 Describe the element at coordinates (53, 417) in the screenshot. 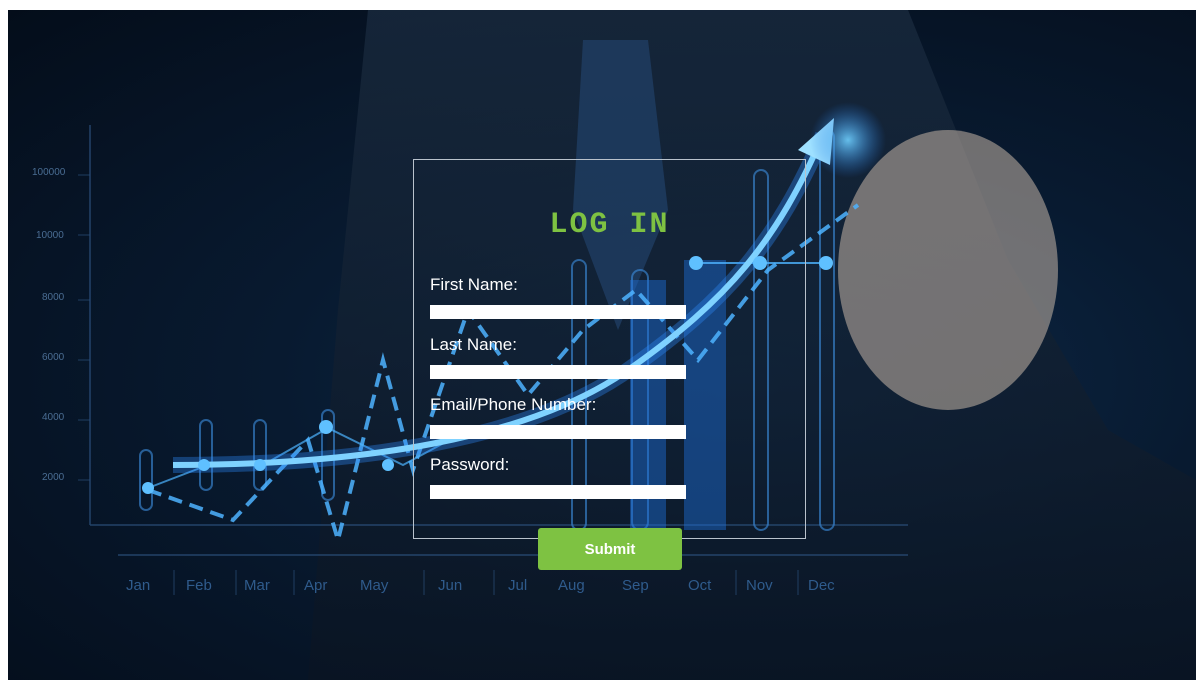

I see `y-tick-label: 4000` at that location.